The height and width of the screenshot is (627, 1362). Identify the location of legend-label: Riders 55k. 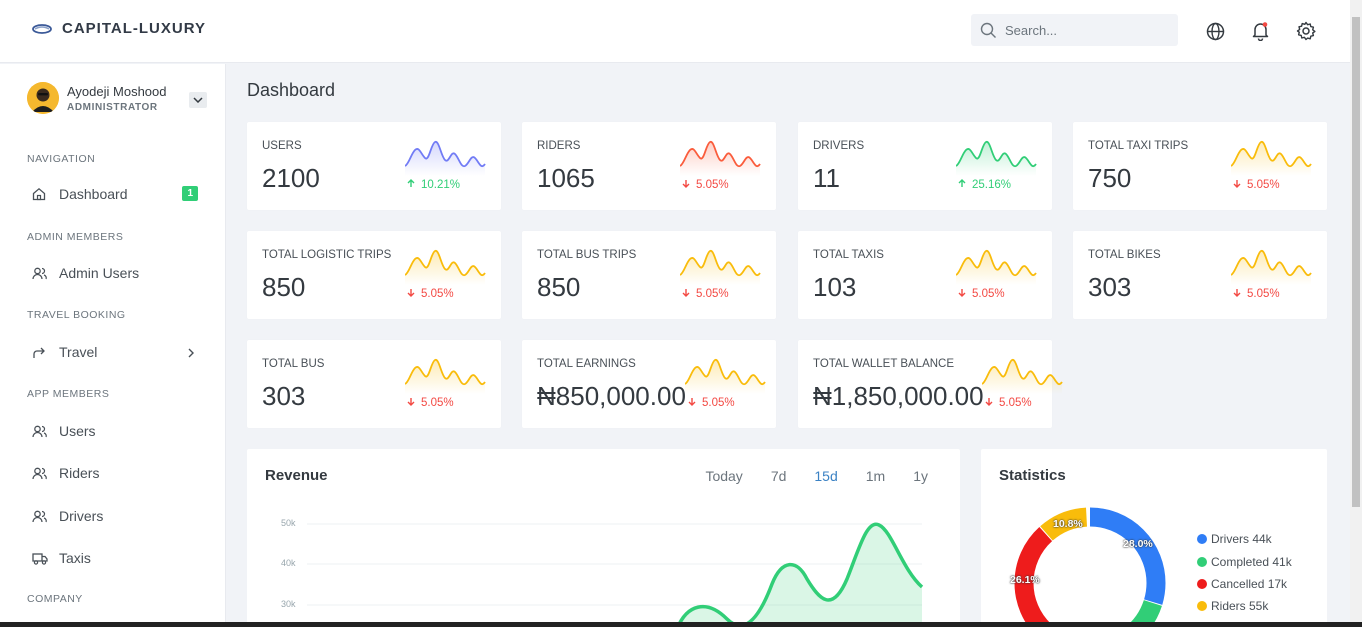
(1240, 606).